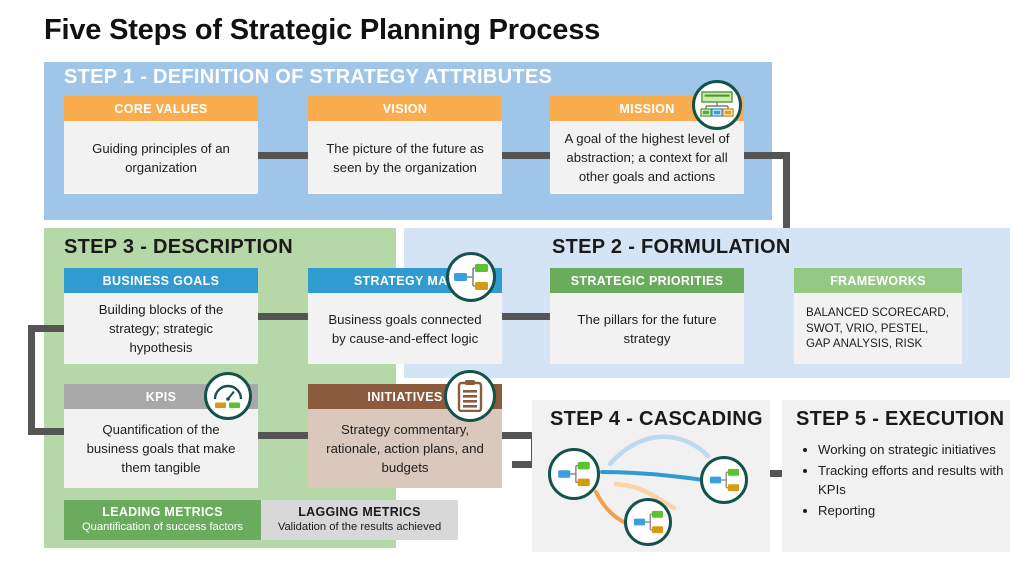  Describe the element at coordinates (405, 108) in the screenshot. I see `card-vision-title: VISION` at that location.